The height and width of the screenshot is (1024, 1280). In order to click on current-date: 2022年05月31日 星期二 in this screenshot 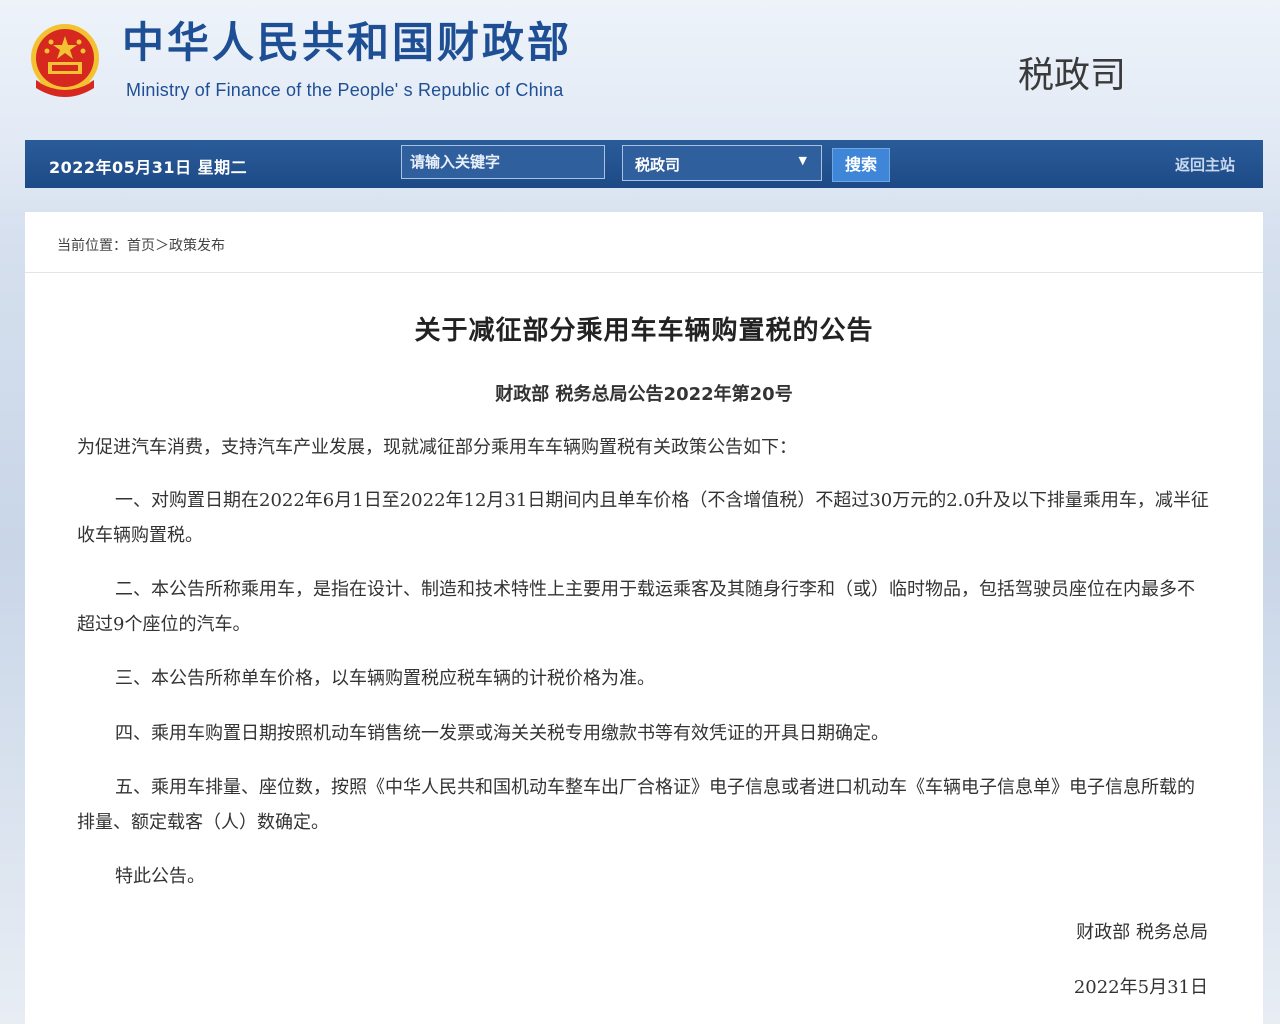, I will do `click(148, 167)`.